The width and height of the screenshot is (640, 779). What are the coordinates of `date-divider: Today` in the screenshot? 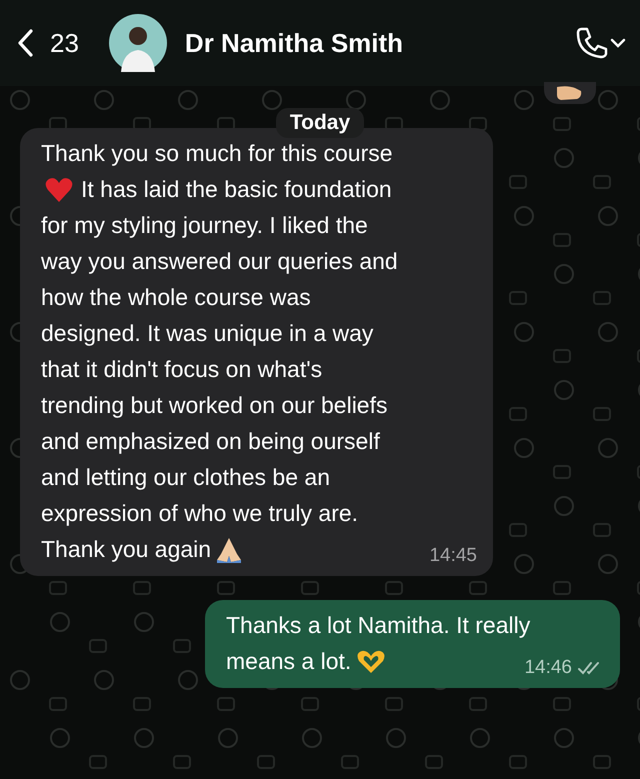 It's located at (320, 123).